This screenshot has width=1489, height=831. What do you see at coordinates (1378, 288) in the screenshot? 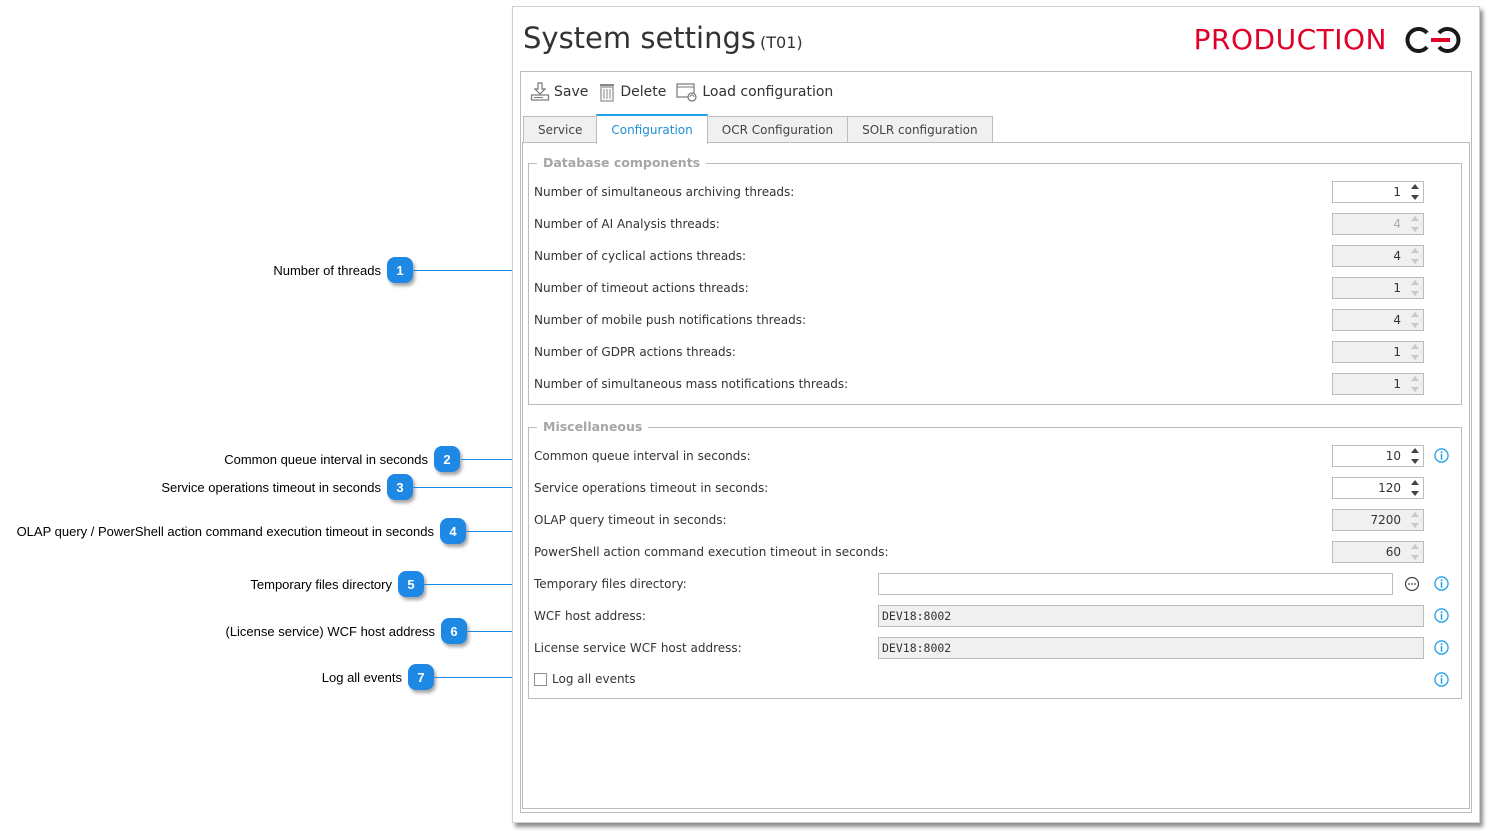
I see `timeout-actions-threads-stepper: 1` at bounding box center [1378, 288].